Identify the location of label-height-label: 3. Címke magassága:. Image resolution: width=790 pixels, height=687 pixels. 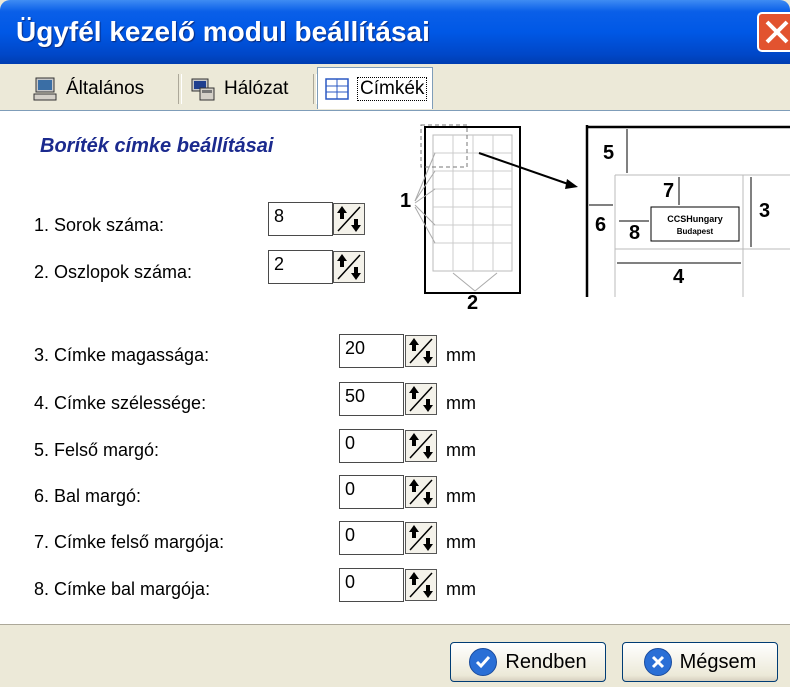
(122, 355).